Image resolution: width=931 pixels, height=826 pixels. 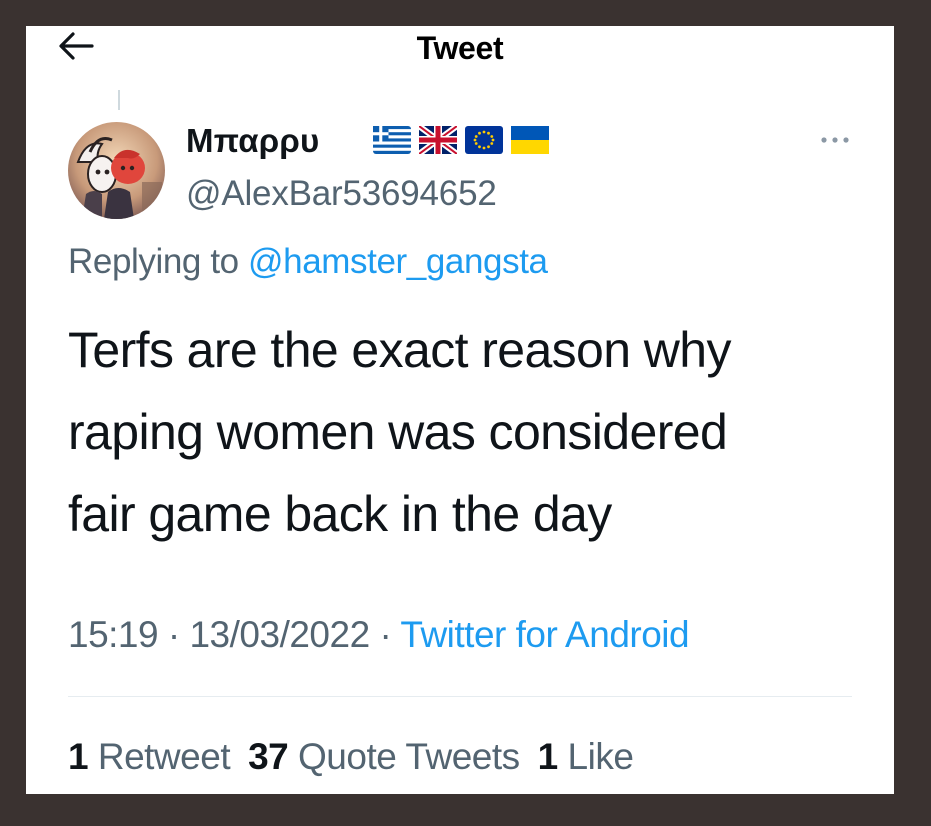 I want to click on replying-to-handle-link: @hamster_gangsta, so click(x=398, y=261).